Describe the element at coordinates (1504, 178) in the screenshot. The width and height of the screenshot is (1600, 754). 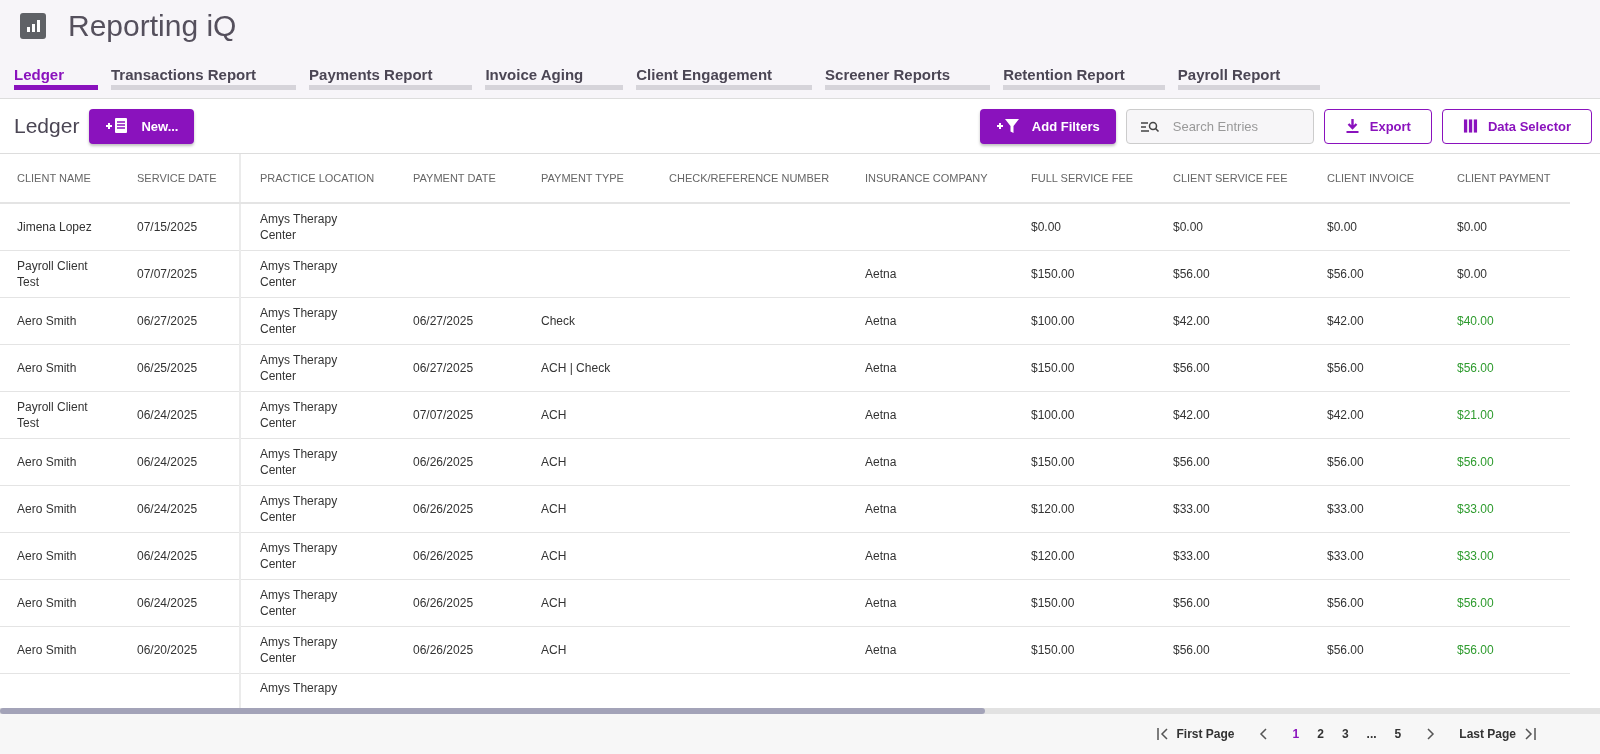
I see `column-header: CLIENT PAYMENT` at that location.